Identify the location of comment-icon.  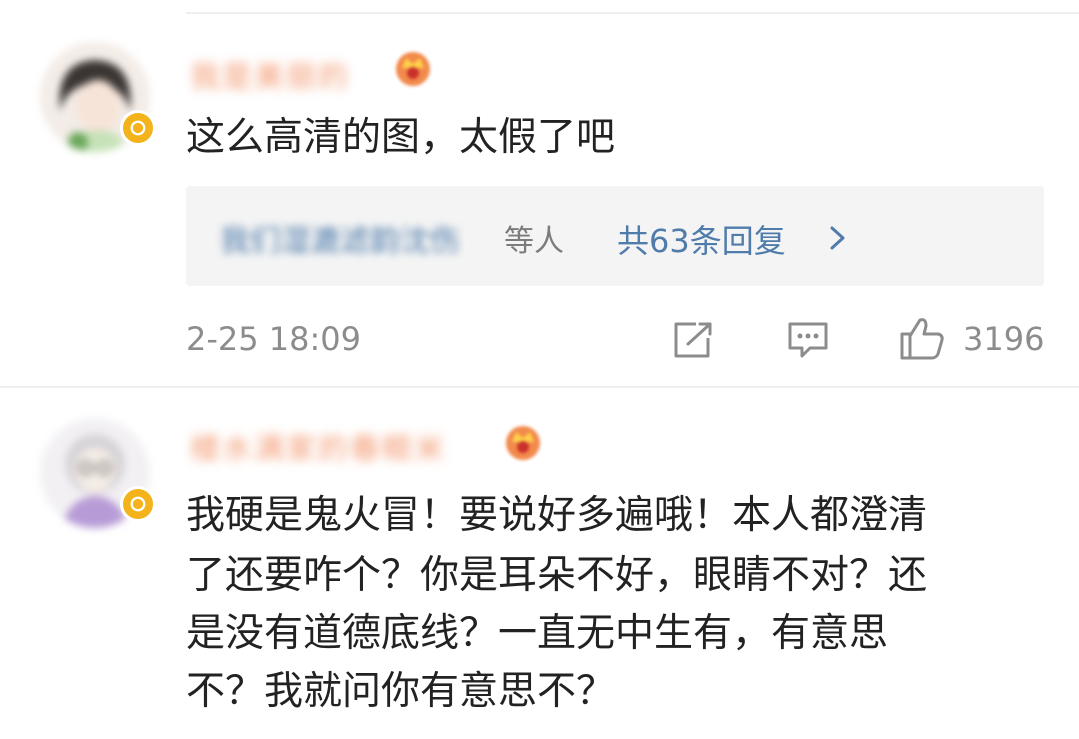
(808, 340).